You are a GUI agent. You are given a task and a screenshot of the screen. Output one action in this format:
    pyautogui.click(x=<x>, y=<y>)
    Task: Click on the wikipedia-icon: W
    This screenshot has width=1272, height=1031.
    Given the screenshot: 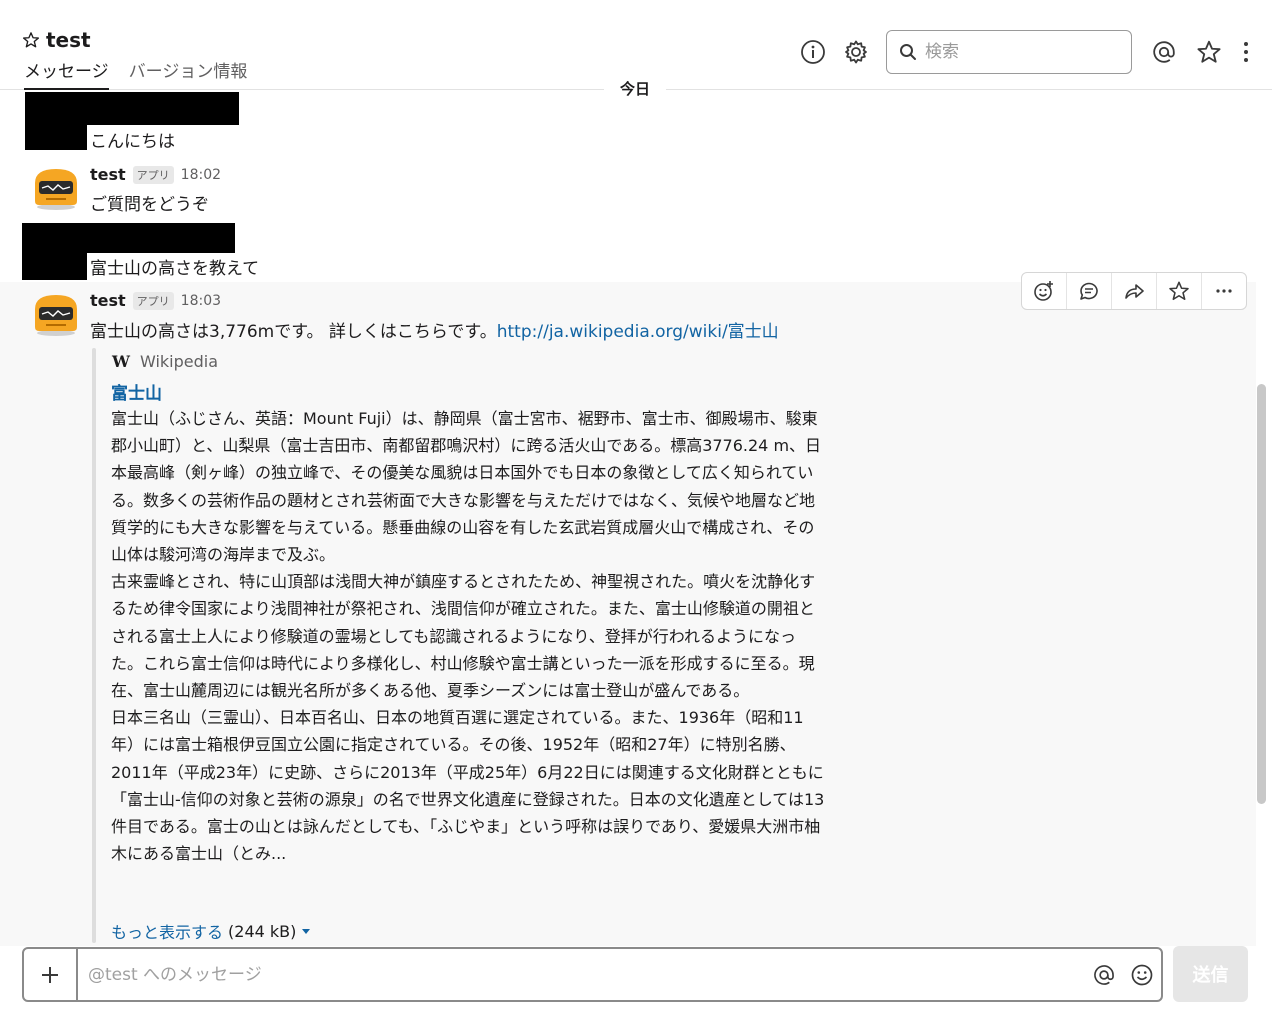 What is the action you would take?
    pyautogui.click(x=121, y=361)
    